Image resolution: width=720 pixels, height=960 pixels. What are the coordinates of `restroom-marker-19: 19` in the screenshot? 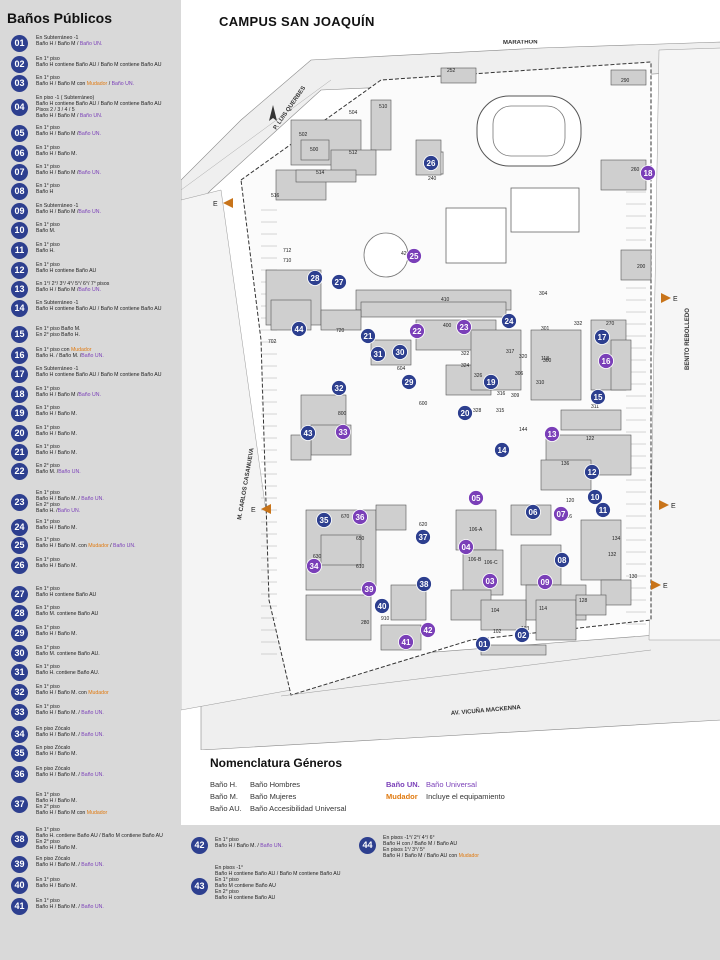 It's located at (491, 382).